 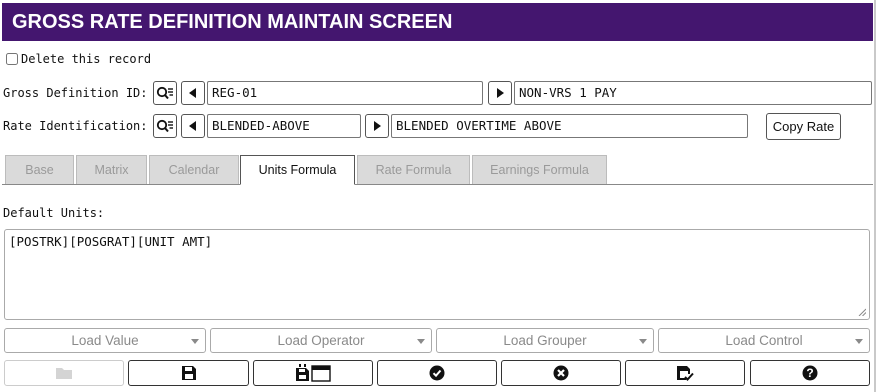 I want to click on save-icon, so click(x=188, y=373).